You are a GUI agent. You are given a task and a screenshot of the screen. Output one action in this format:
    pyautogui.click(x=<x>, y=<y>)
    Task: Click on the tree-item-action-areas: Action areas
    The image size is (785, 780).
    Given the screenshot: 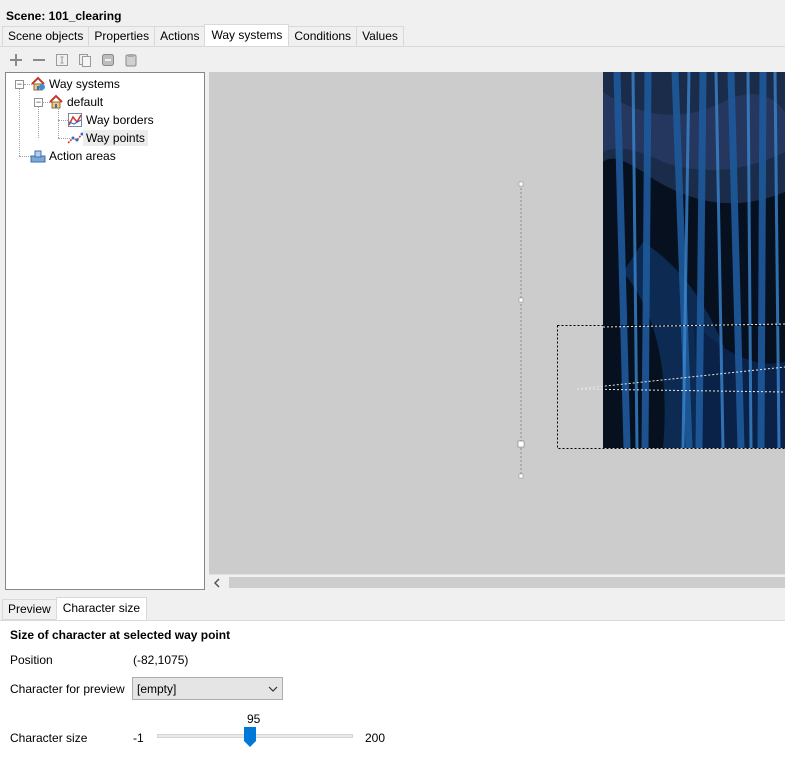 What is the action you would take?
    pyautogui.click(x=74, y=156)
    